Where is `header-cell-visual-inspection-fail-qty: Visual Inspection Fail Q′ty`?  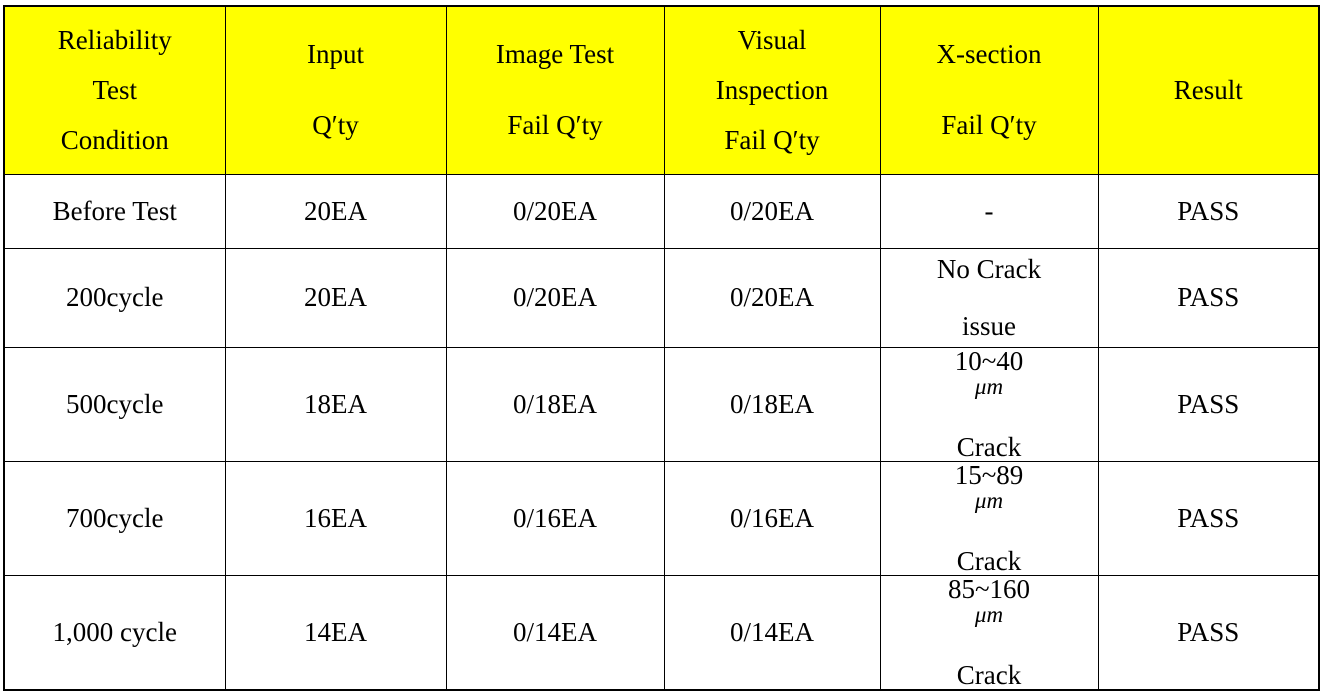 header-cell-visual-inspection-fail-qty: Visual Inspection Fail Q′ty is located at coordinates (772, 90).